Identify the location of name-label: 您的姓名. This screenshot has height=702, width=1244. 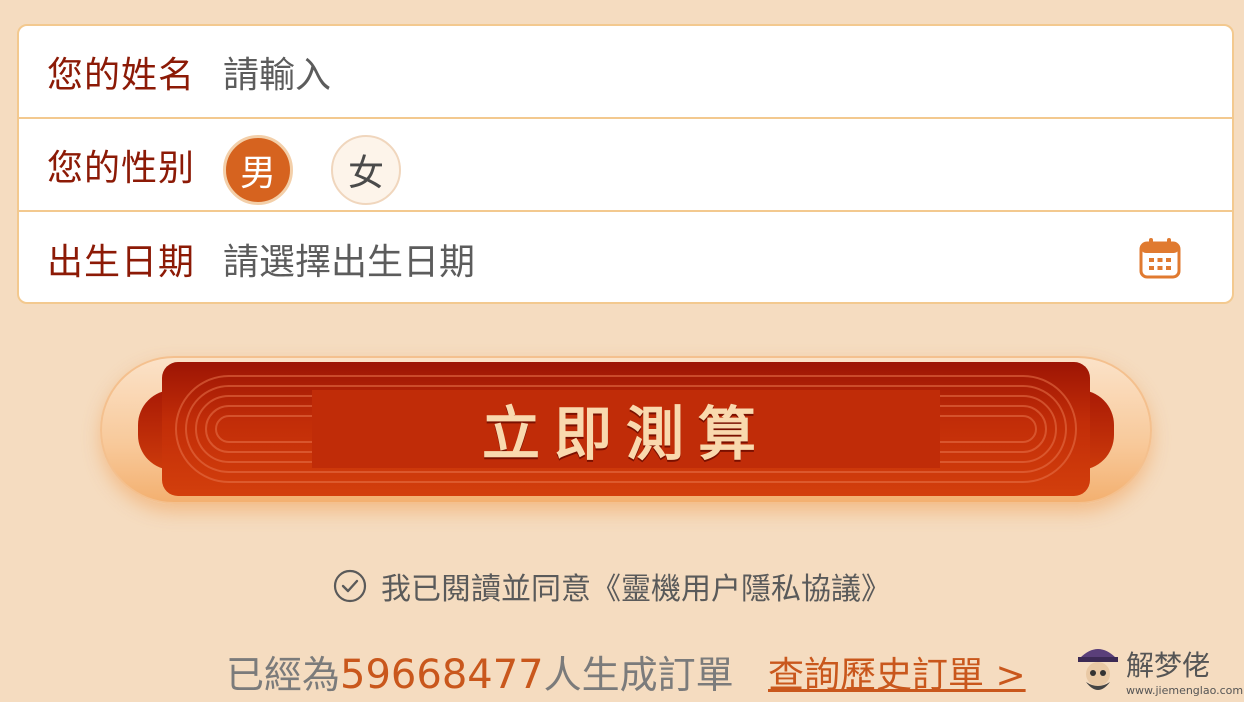
(121, 75).